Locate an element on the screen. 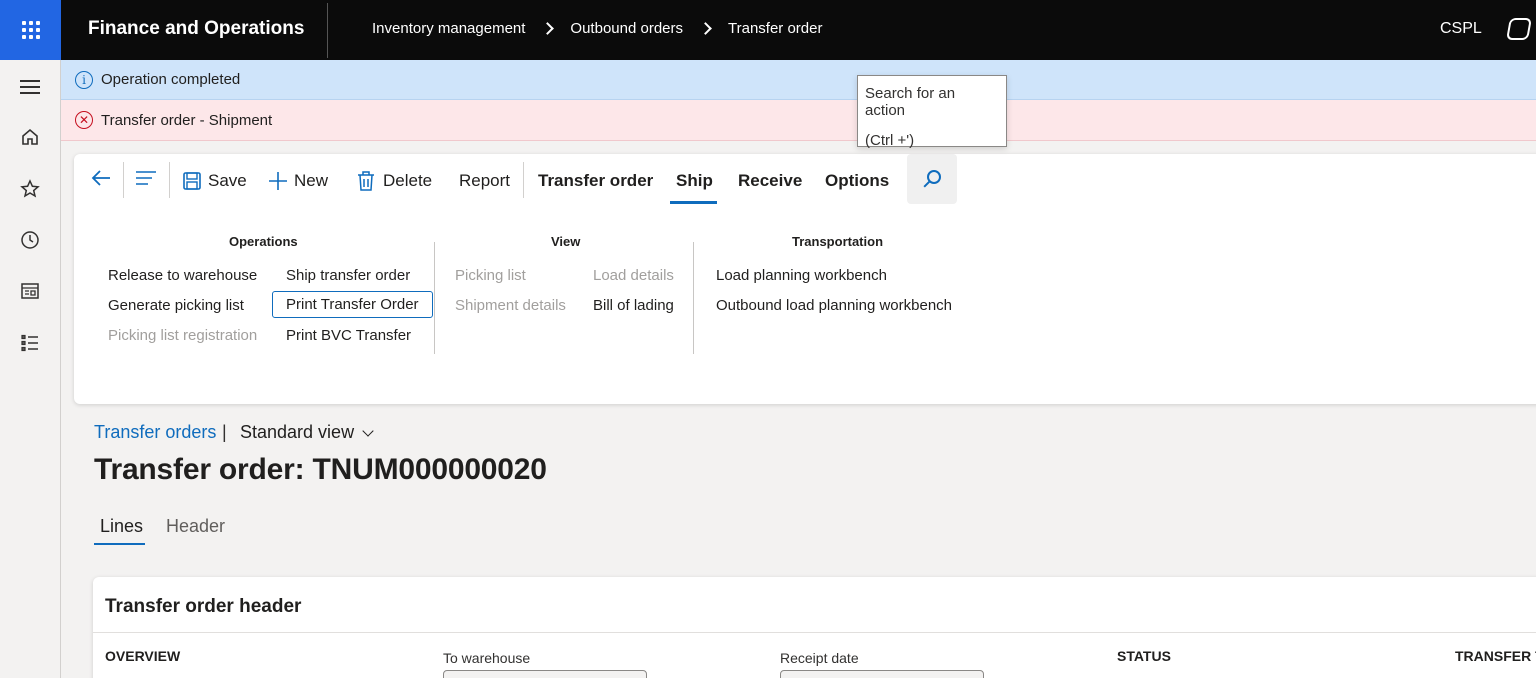  receipt-date-label: Receipt date is located at coordinates (819, 658).